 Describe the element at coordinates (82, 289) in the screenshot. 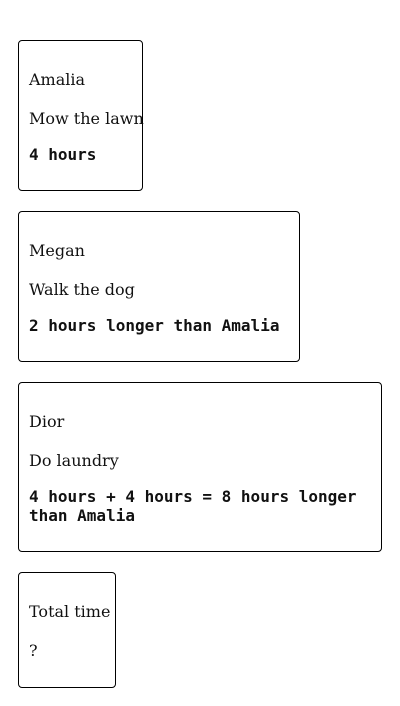

I see `chore-task: Walk the dog` at that location.